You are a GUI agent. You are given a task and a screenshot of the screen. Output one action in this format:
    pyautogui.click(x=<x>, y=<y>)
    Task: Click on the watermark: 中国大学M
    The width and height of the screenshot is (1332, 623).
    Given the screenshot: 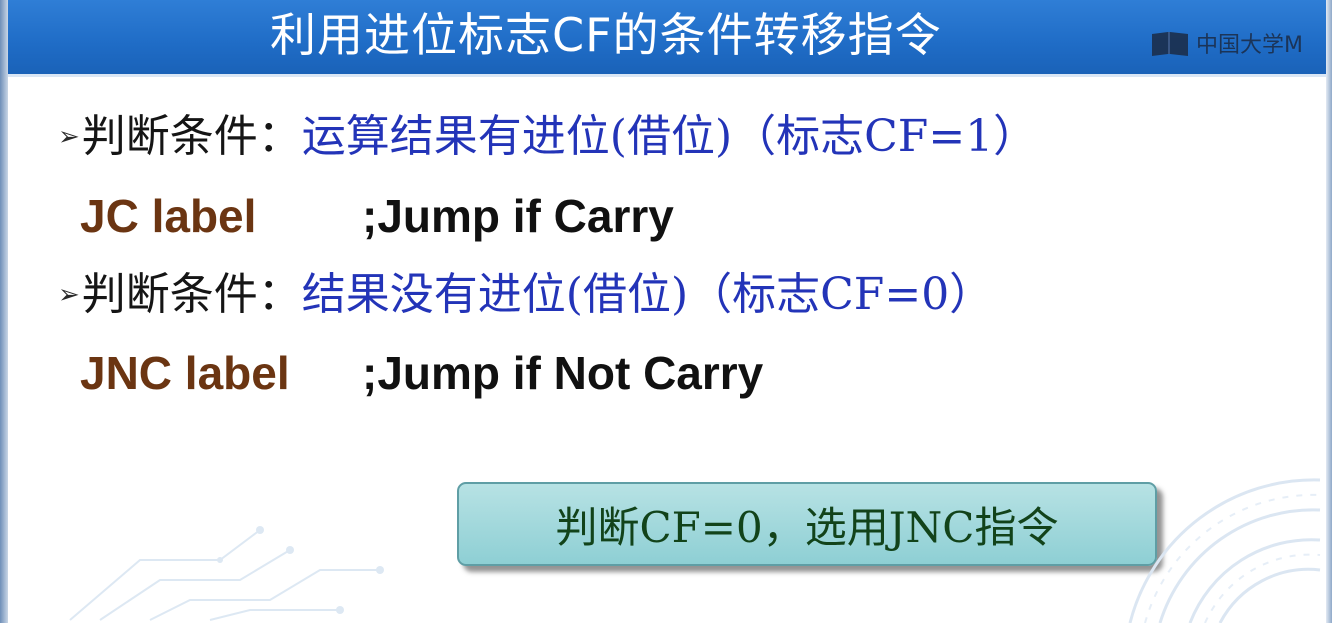 What is the action you would take?
    pyautogui.click(x=1226, y=43)
    